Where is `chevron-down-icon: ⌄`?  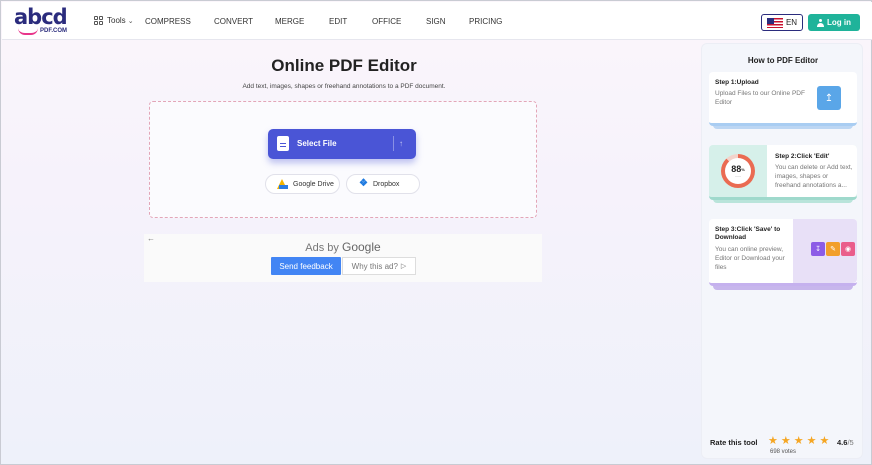
chevron-down-icon: ⌄ is located at coordinates (130, 21).